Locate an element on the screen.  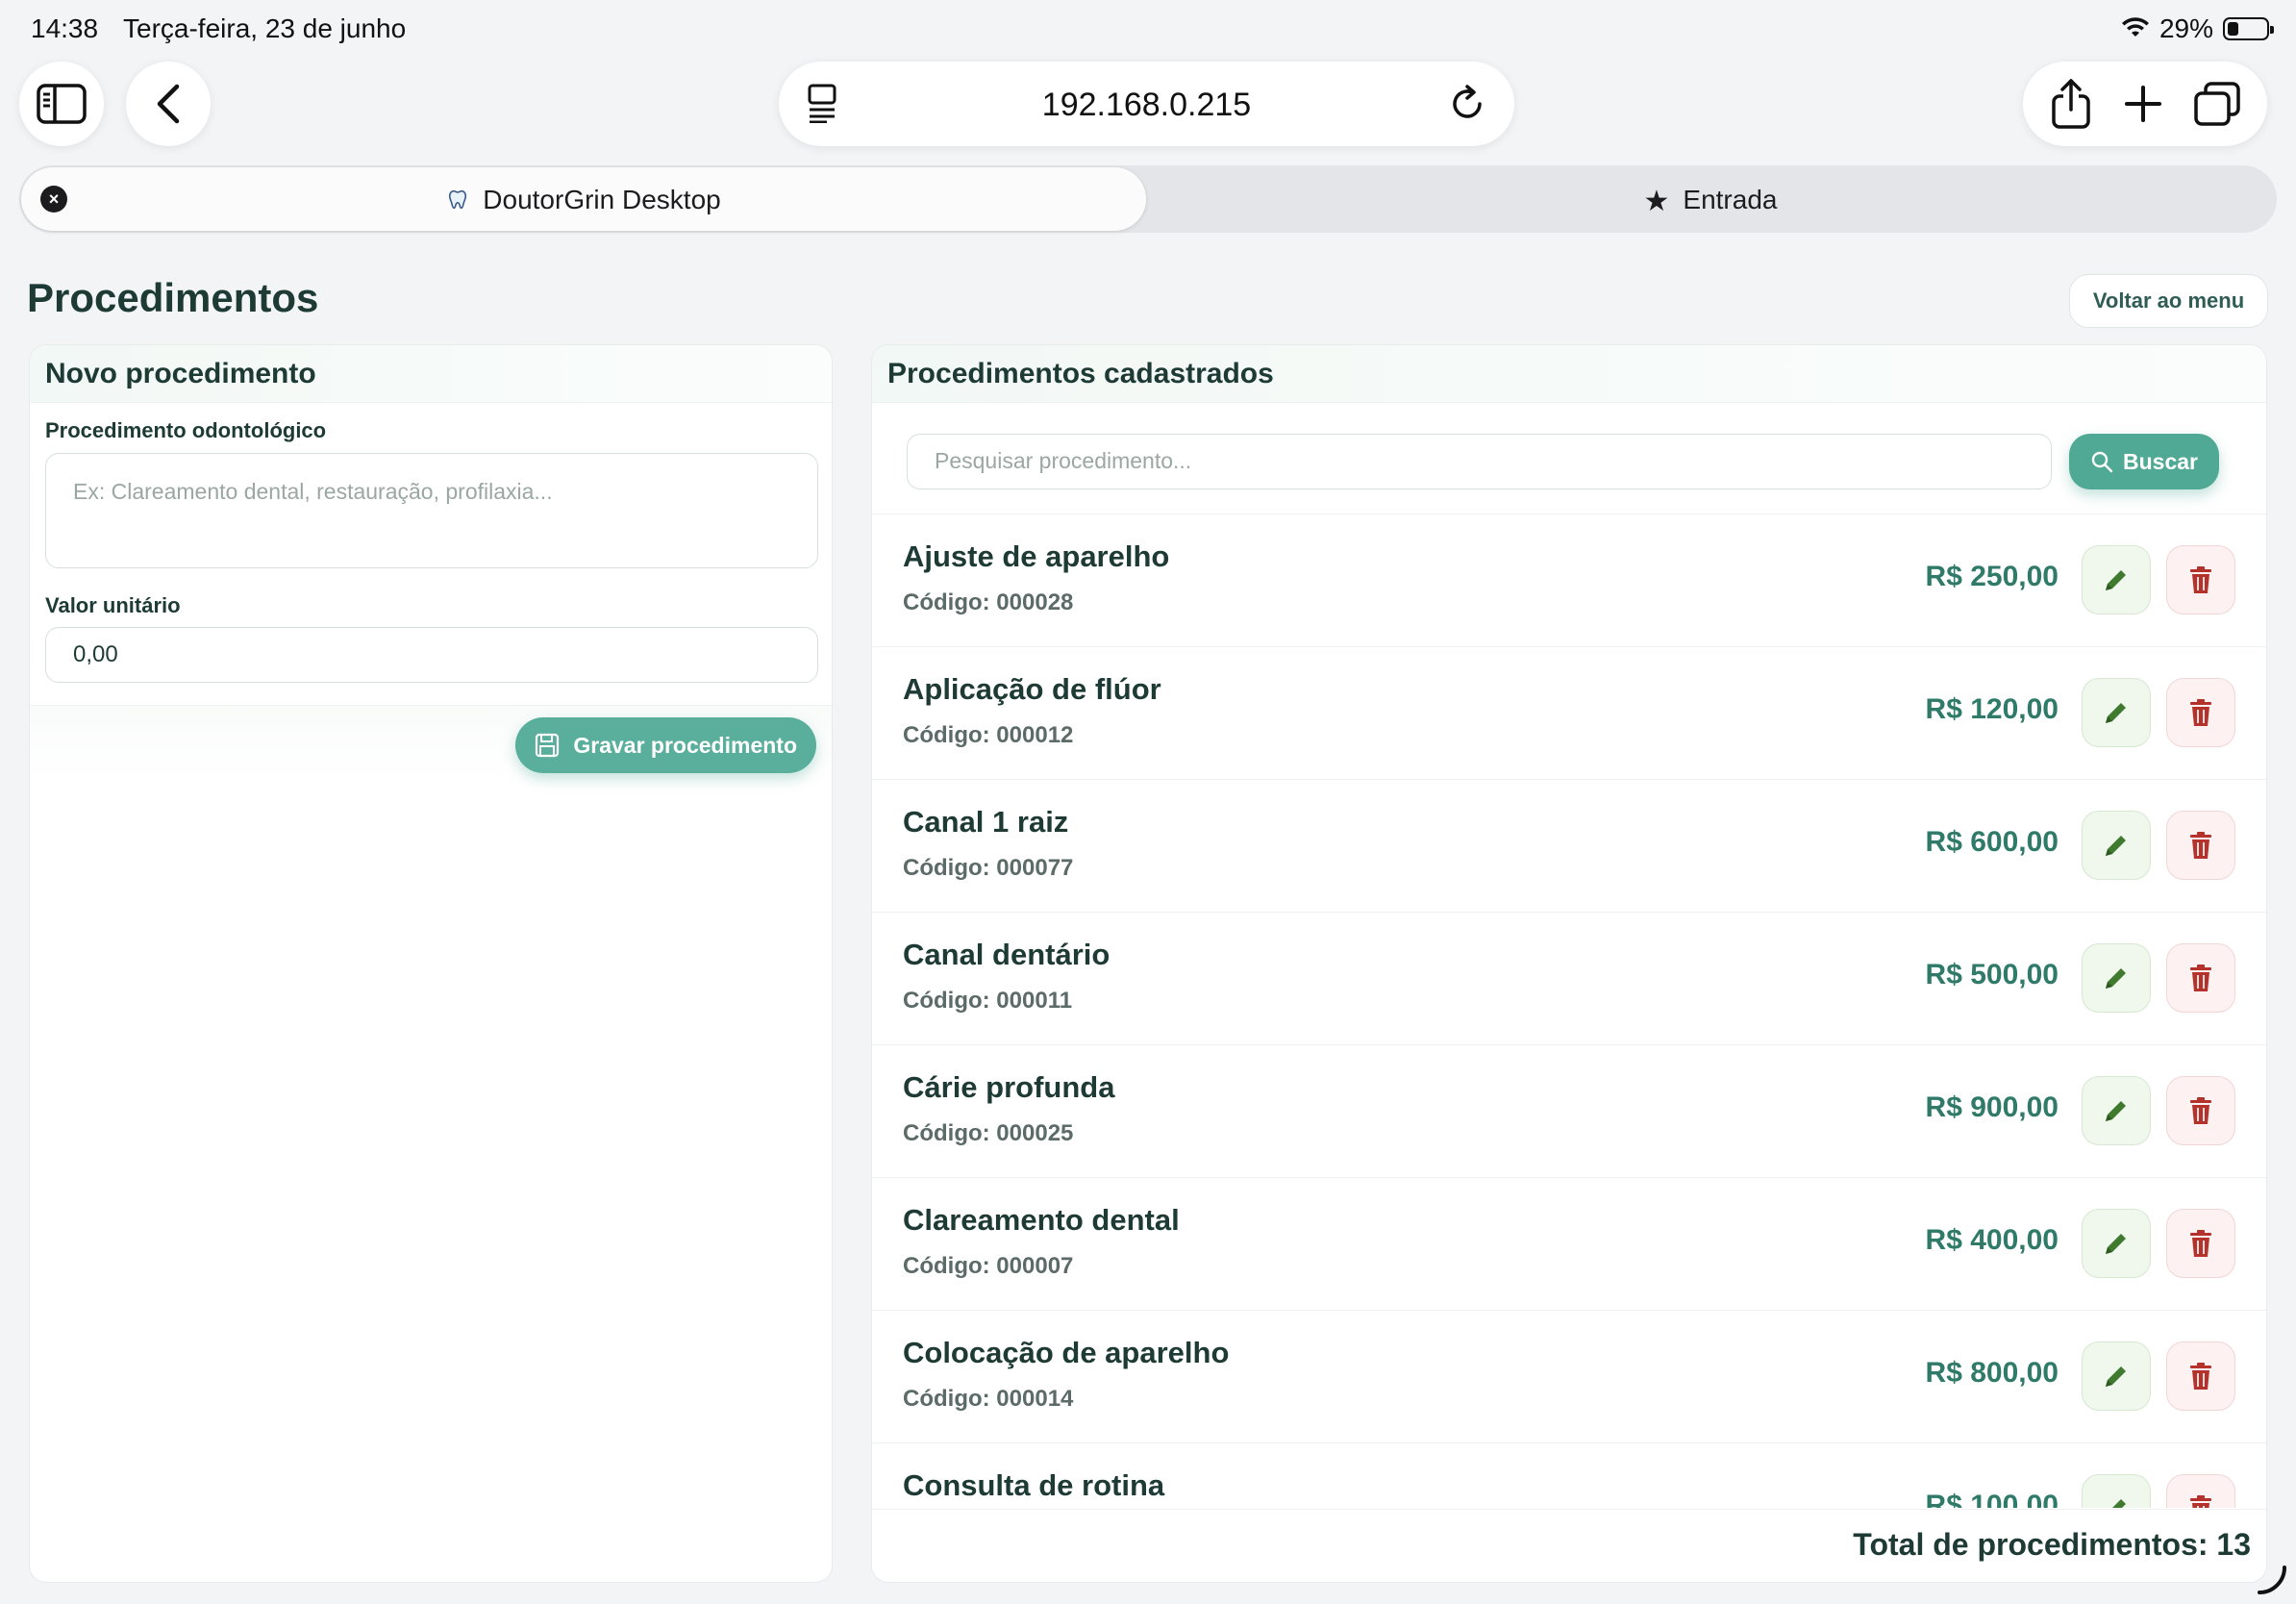
procedure-name: Canal dentário is located at coordinates (1007, 954).